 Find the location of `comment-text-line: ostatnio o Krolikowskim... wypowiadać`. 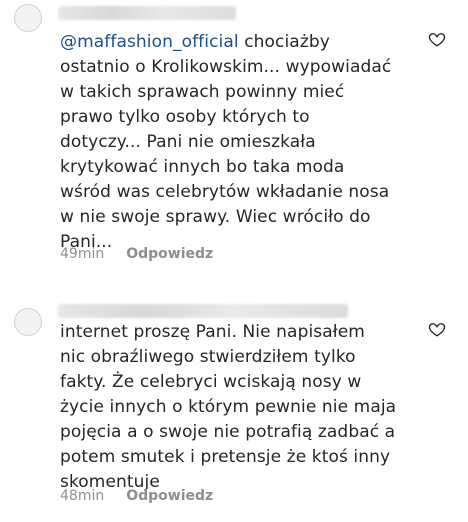

comment-text-line: ostatnio o Krolikowskim... wypowiadać is located at coordinates (226, 67).